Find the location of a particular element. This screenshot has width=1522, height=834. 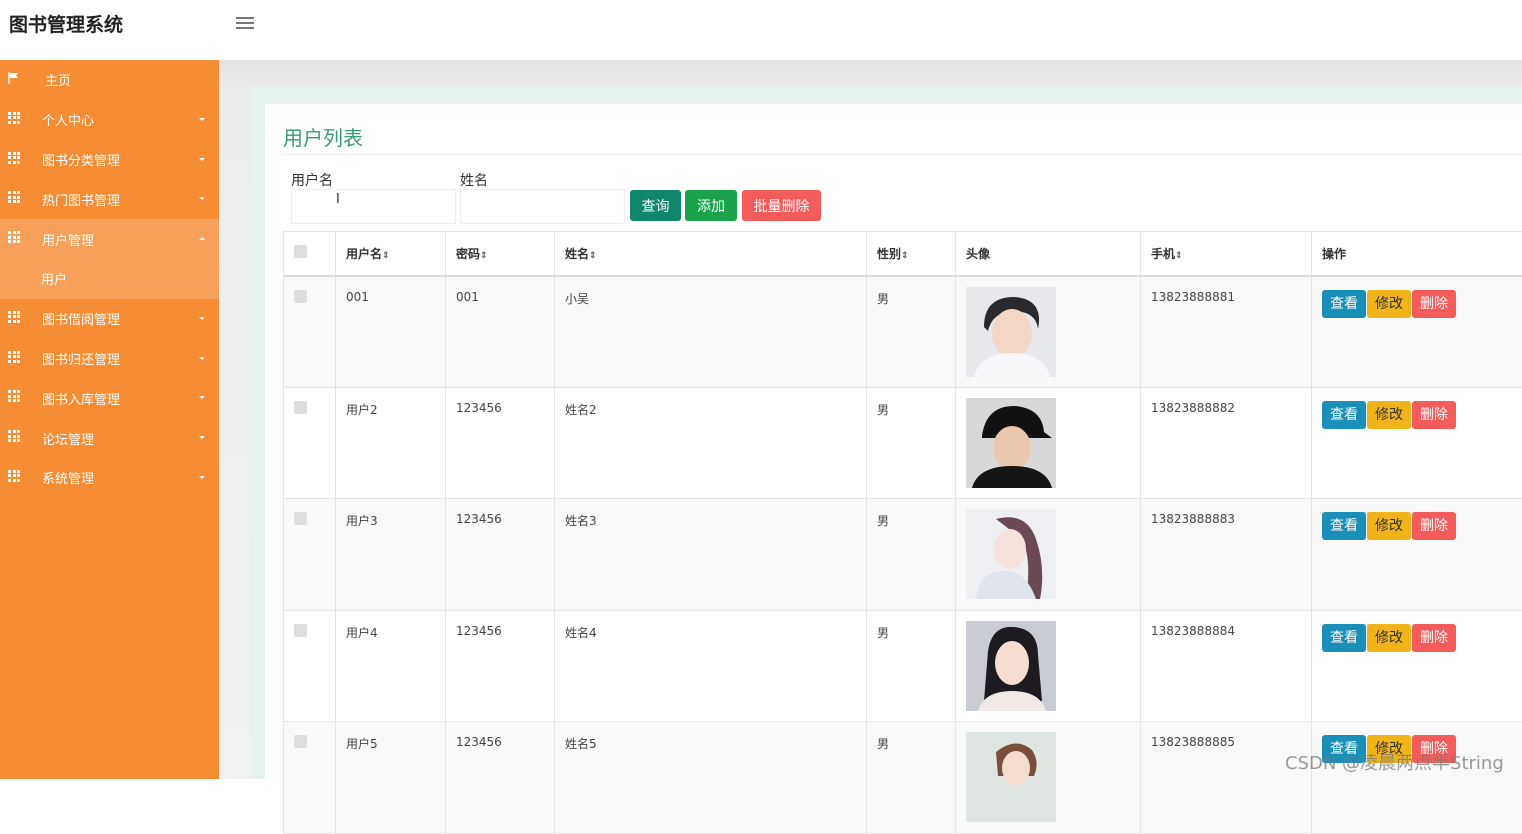

sidebar-item-label: 论坛管理 is located at coordinates (68, 438).